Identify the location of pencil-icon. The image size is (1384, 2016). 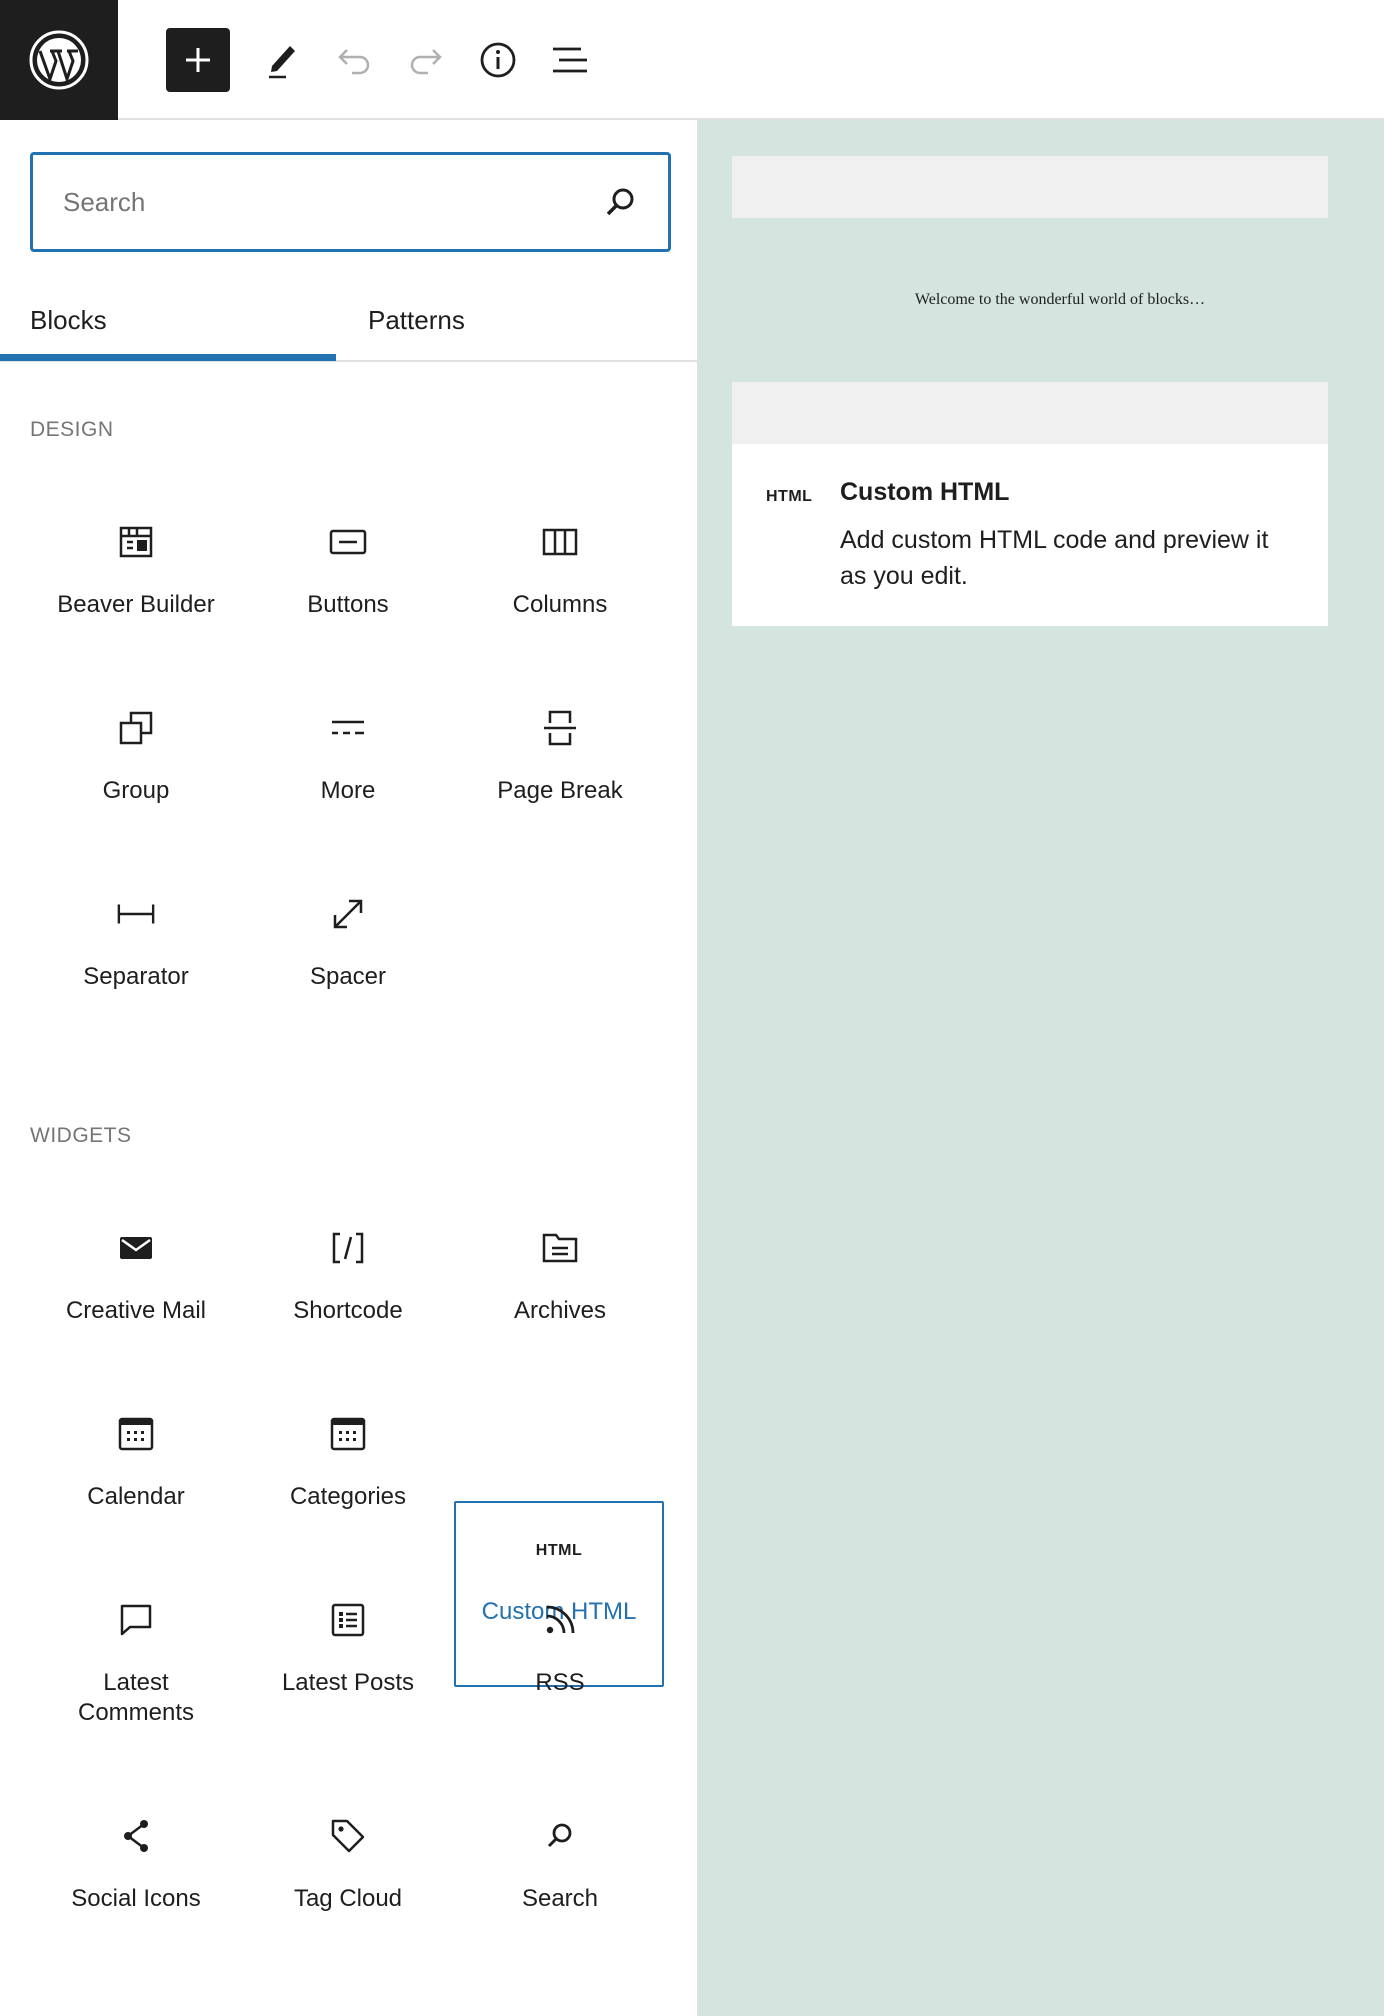
(282, 62).